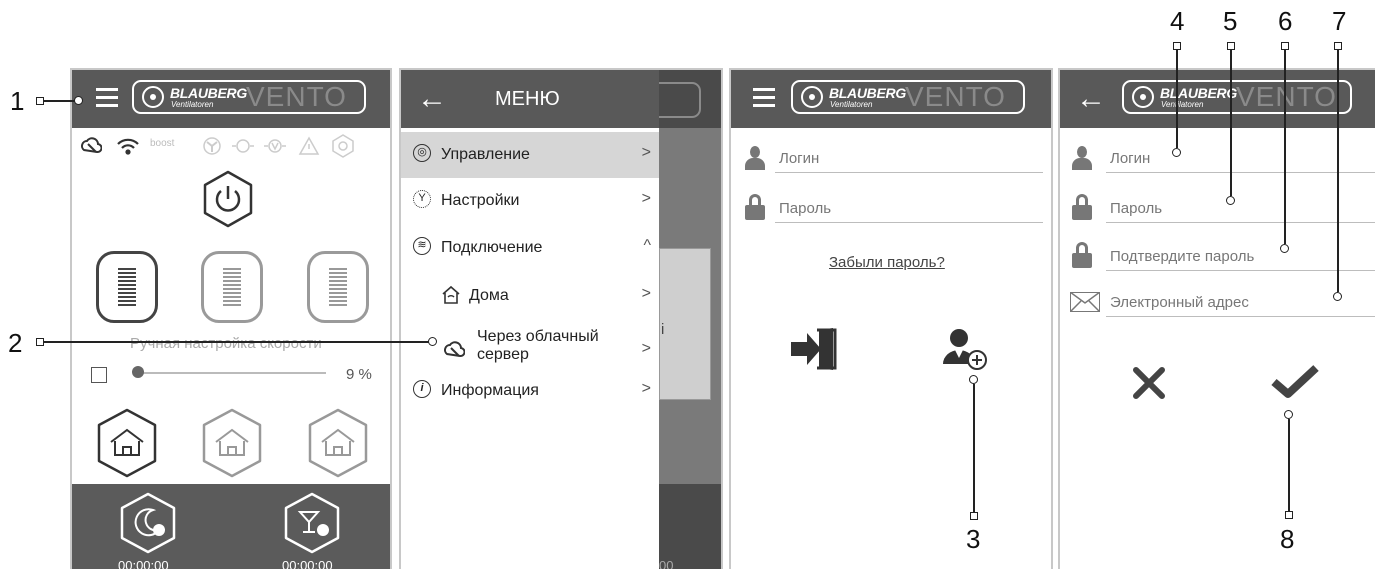  Describe the element at coordinates (212, 146) in the screenshot. I see `fan-icon` at that location.